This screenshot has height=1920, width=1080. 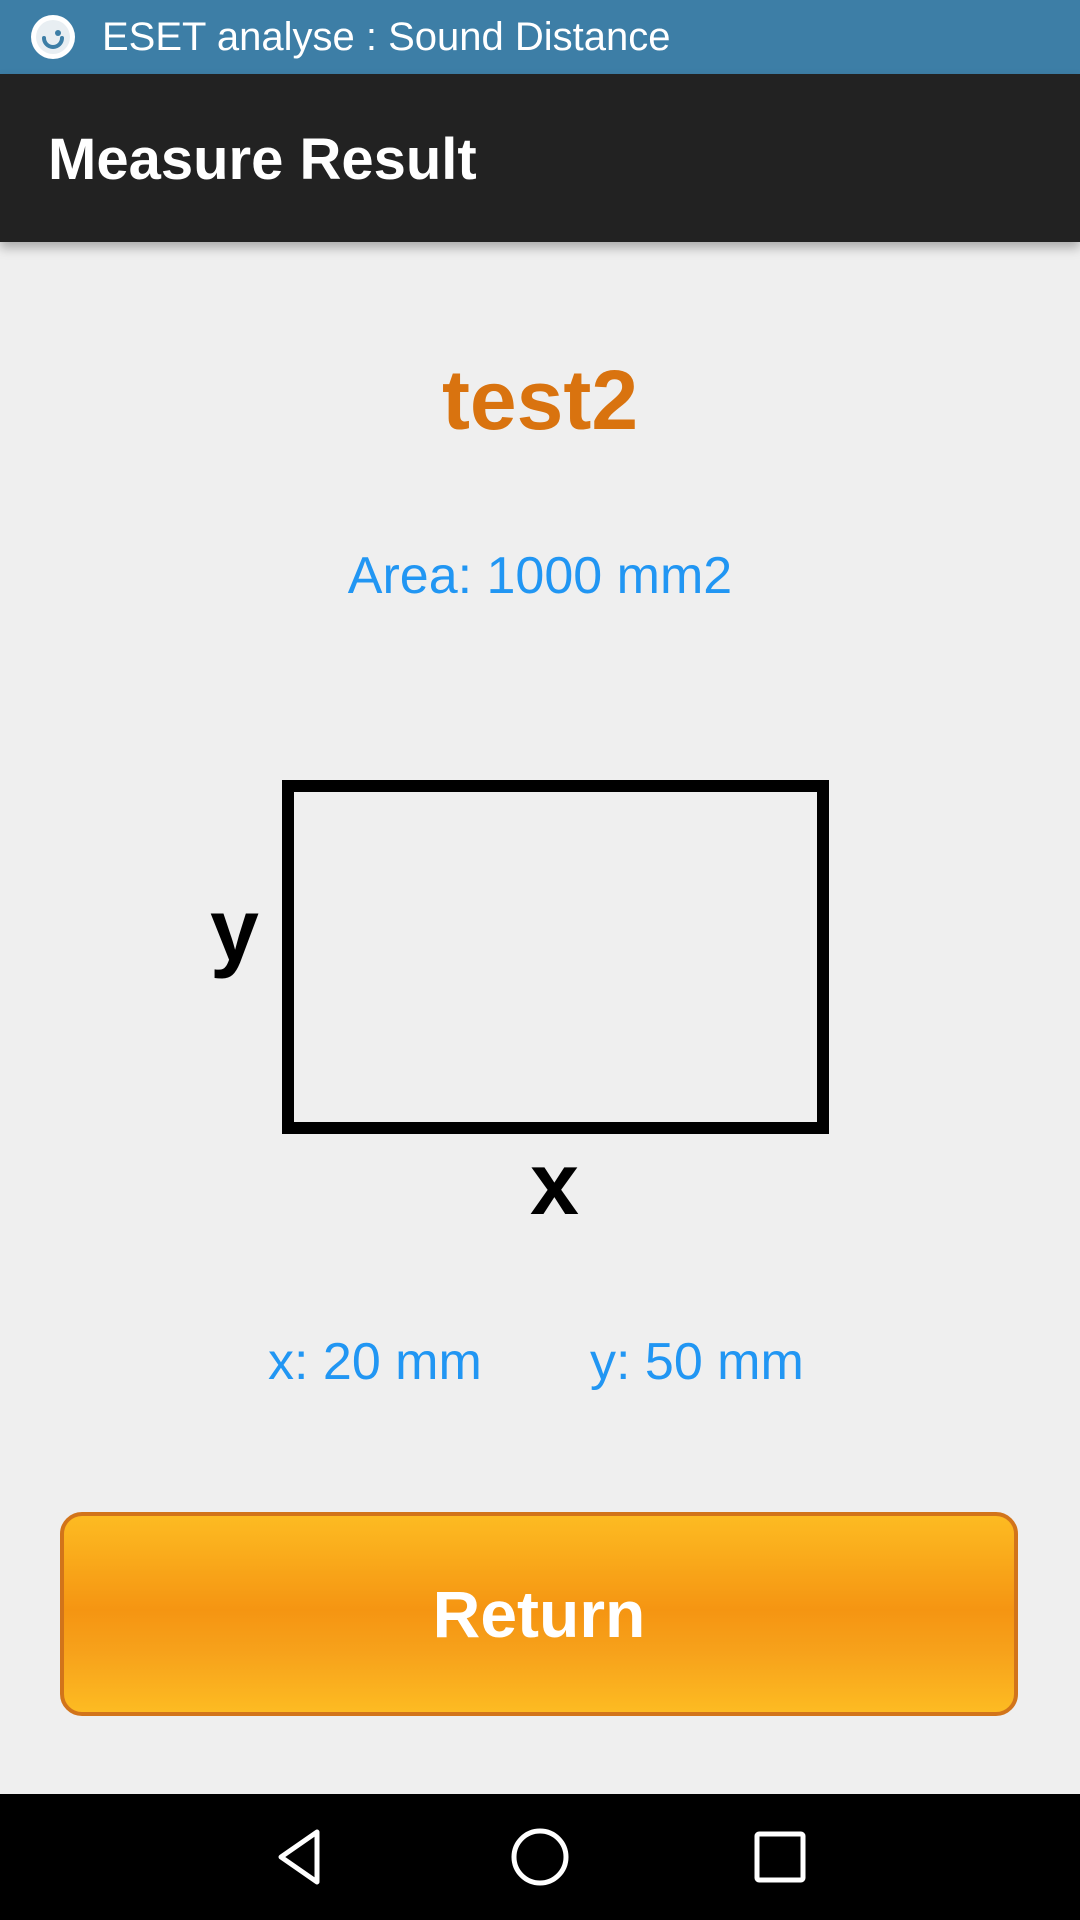 I want to click on return-button-label: Return, so click(x=539, y=1614).